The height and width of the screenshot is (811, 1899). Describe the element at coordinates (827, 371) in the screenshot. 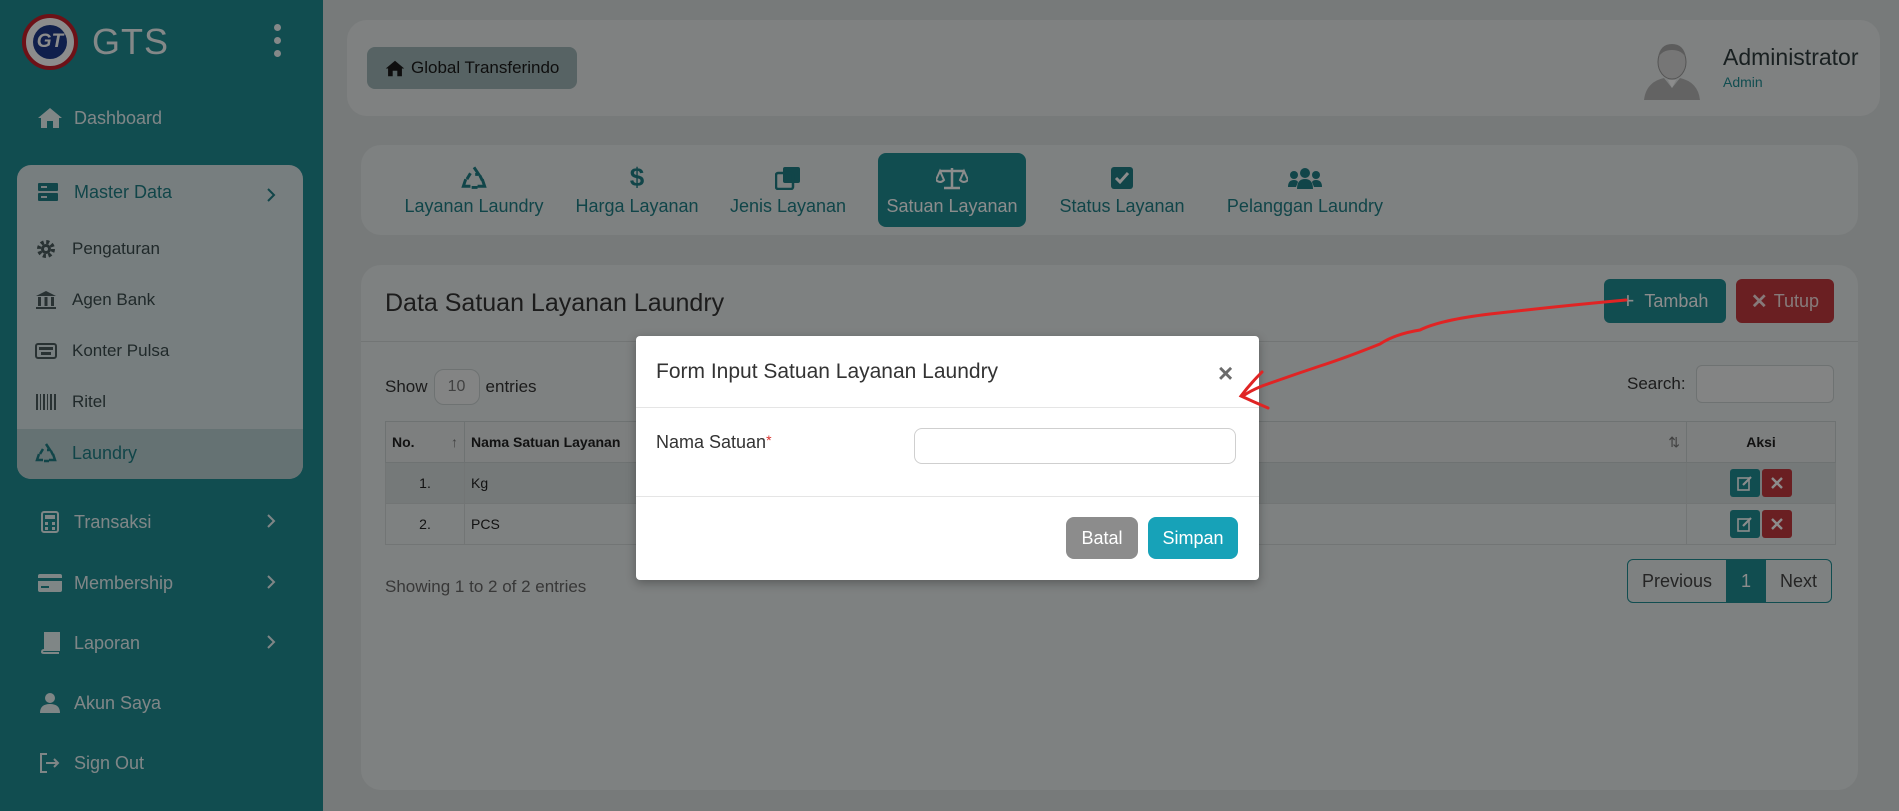

I see `modal-title: Form Input Satuan Layanan Laundry` at that location.